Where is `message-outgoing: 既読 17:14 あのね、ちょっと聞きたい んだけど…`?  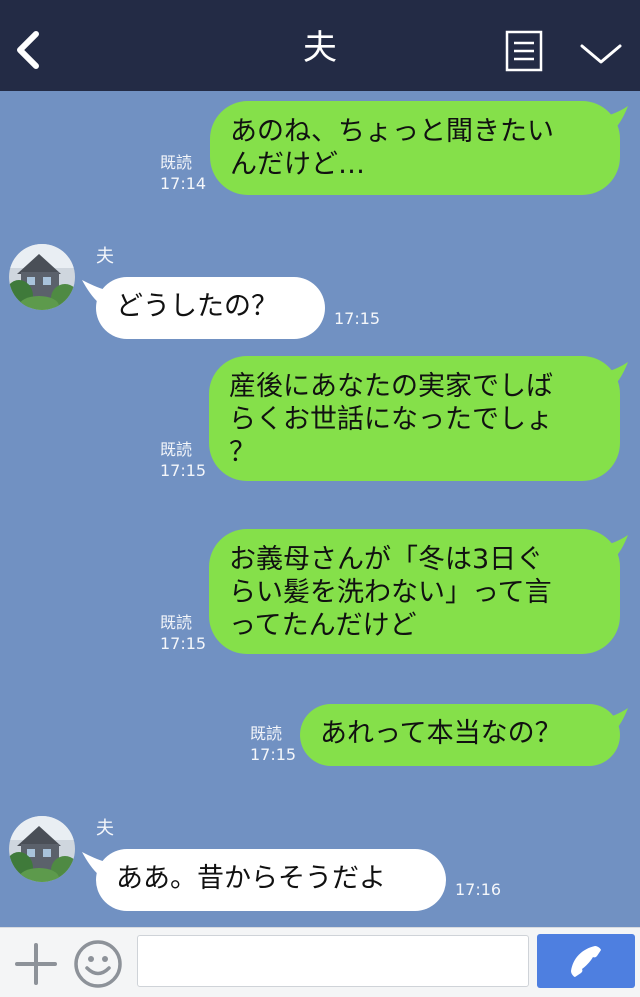
message-outgoing: 既読 17:14 あのね、ちょっと聞きたい んだけど… is located at coordinates (320, 146).